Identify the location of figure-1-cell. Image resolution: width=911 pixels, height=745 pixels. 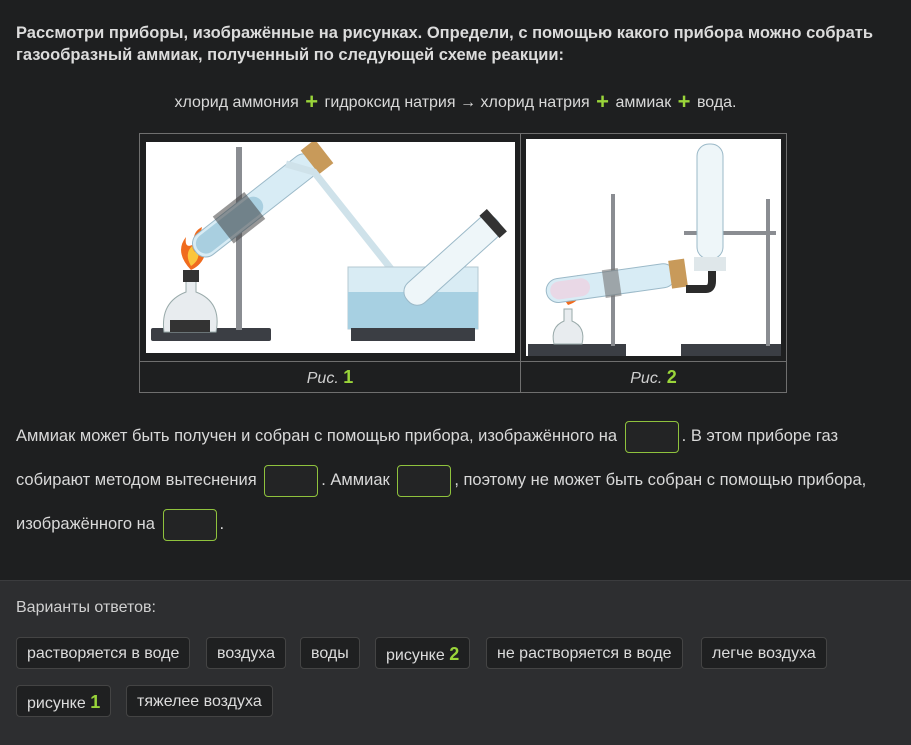
(330, 247).